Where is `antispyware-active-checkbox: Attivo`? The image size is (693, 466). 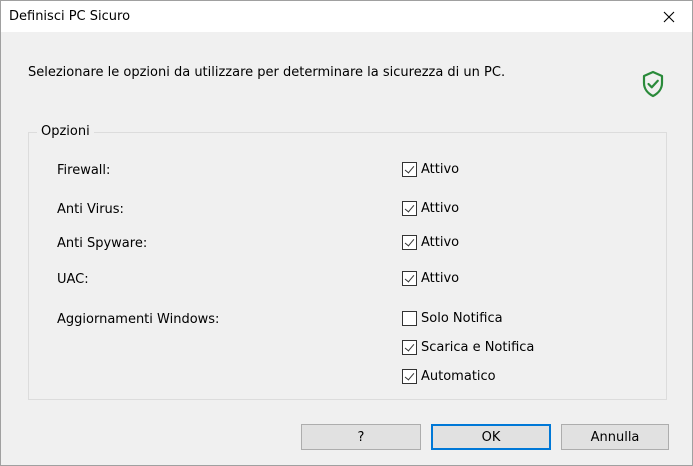
antispyware-active-checkbox: Attivo is located at coordinates (430, 242).